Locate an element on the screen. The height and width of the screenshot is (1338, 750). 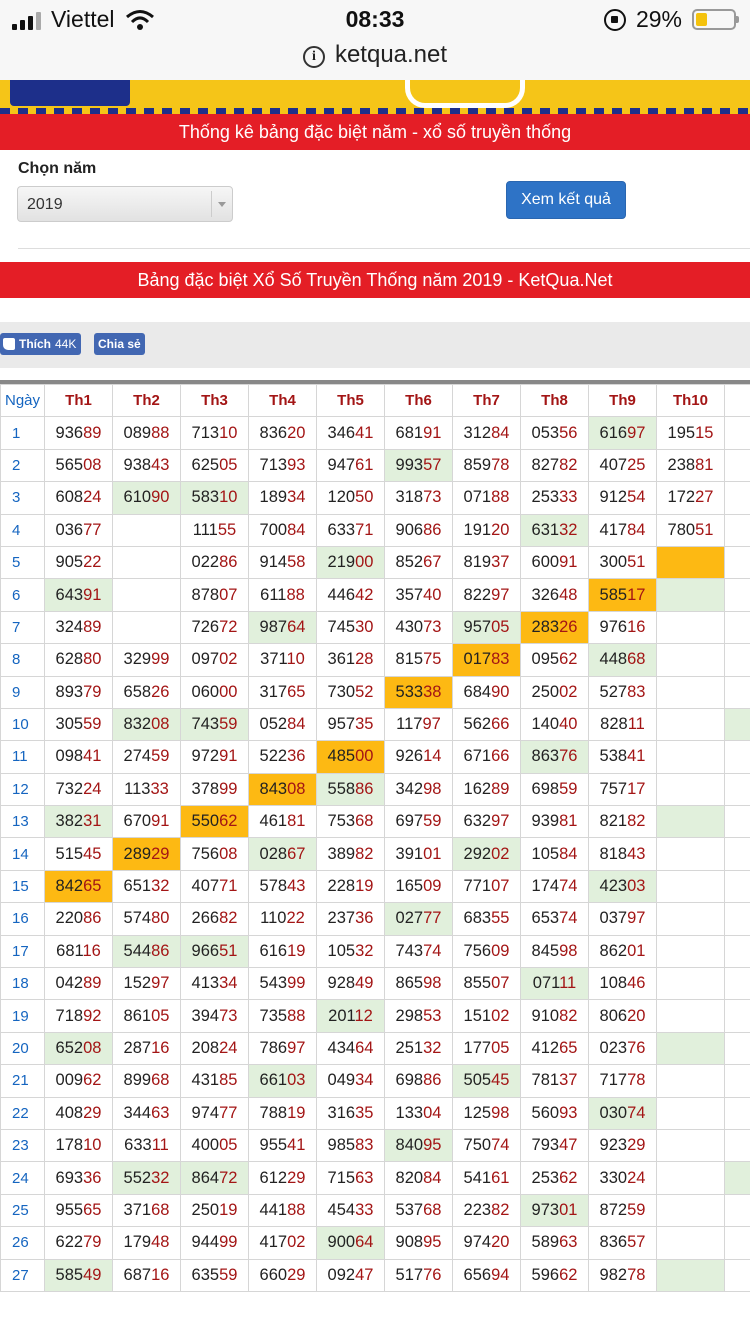
result-cell: 74530 is located at coordinates (351, 627).